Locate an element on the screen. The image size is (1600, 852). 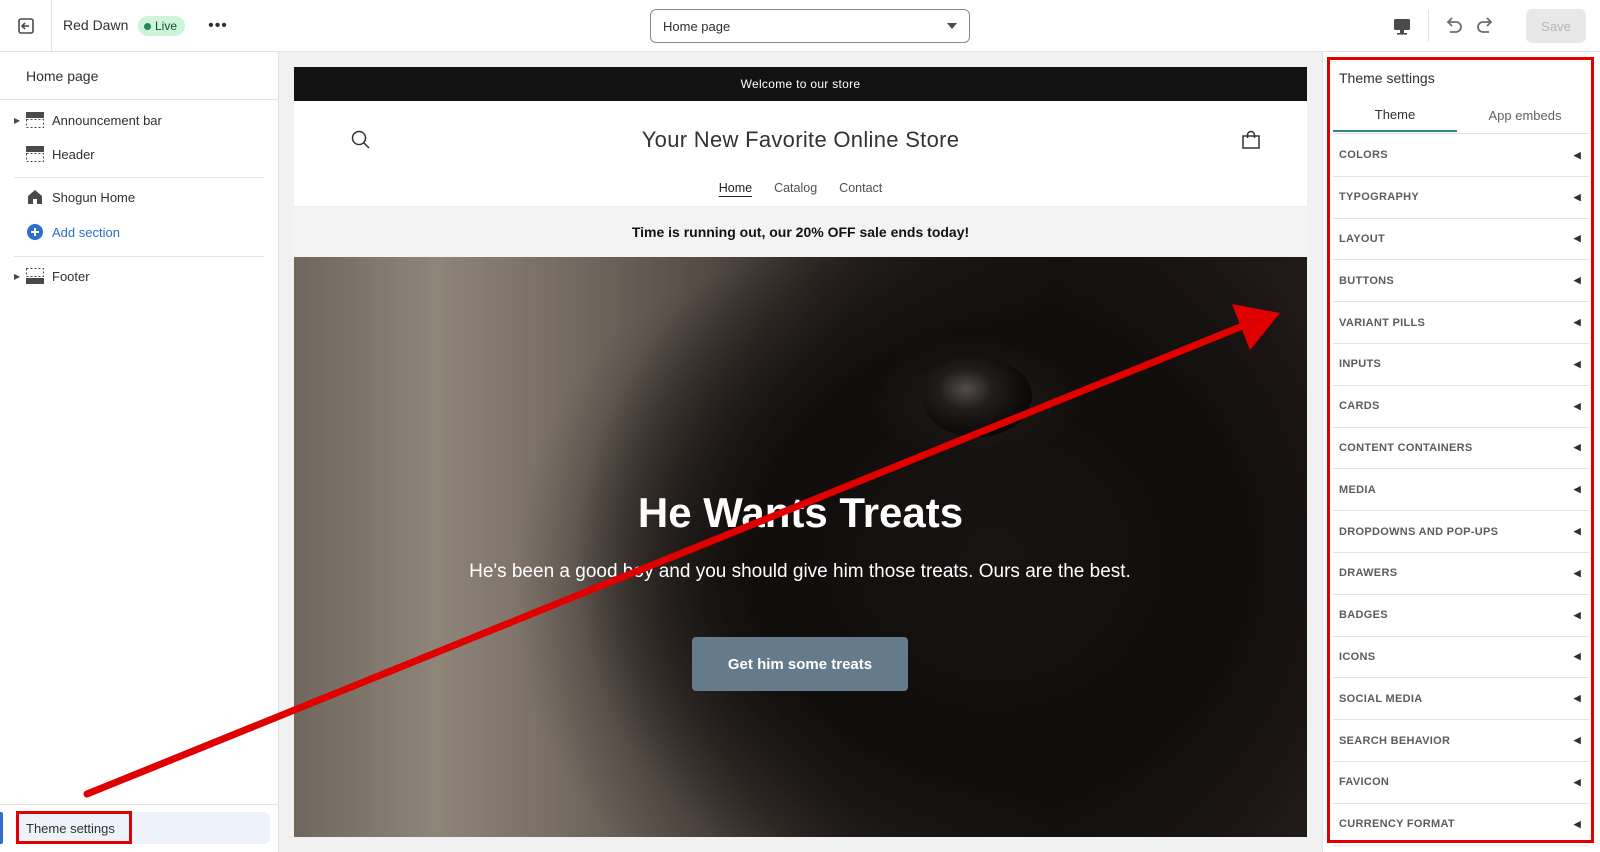
sidebar-item-label: Shogun Home is located at coordinates (94, 197).